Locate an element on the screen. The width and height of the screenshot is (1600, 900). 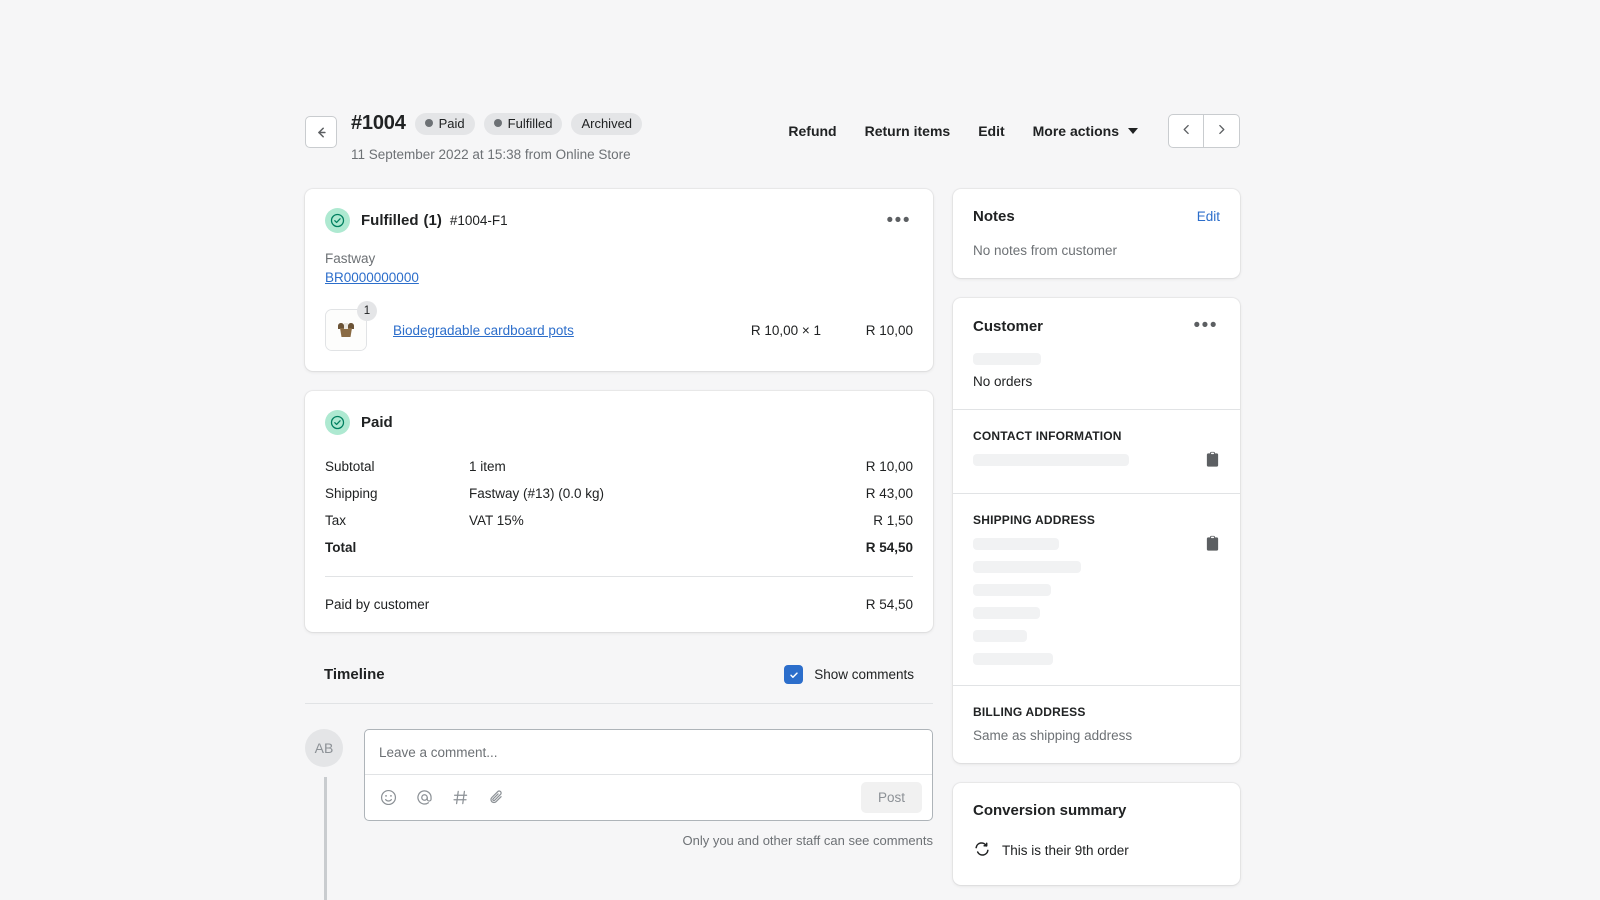
comment-composer: AB Leave a comment... Post is located at coordinates (619, 814).